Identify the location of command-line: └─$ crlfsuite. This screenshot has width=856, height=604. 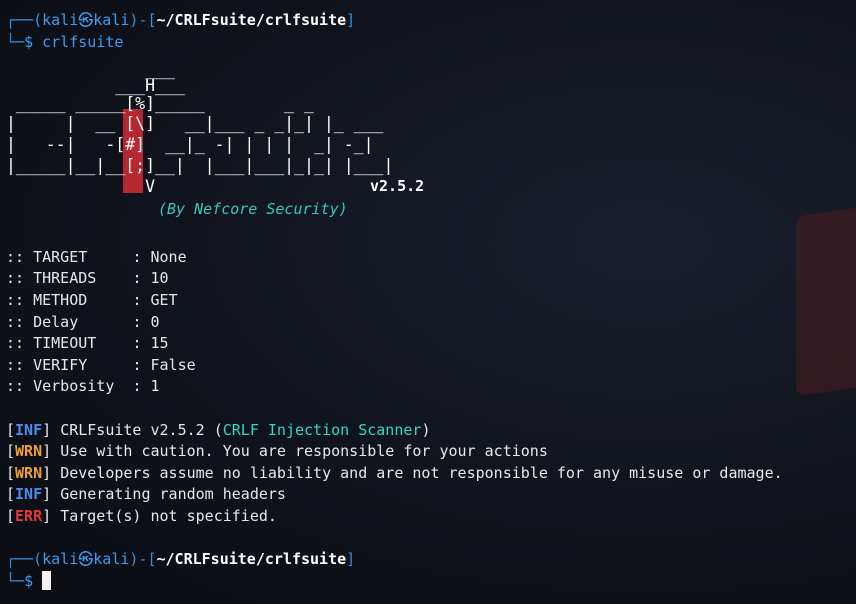
(65, 41).